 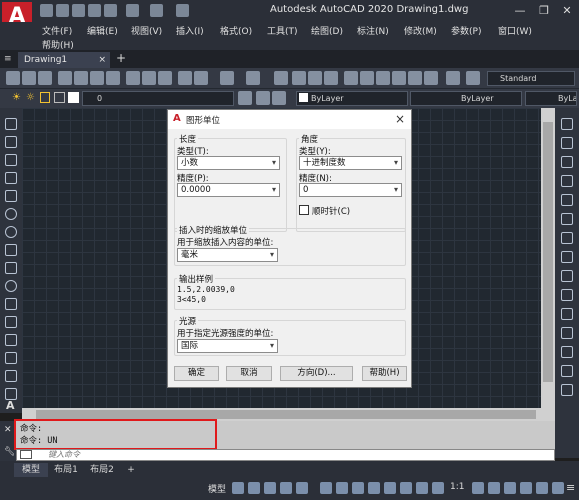 What do you see at coordinates (431, 78) in the screenshot?
I see `quickcalc-icon` at bounding box center [431, 78].